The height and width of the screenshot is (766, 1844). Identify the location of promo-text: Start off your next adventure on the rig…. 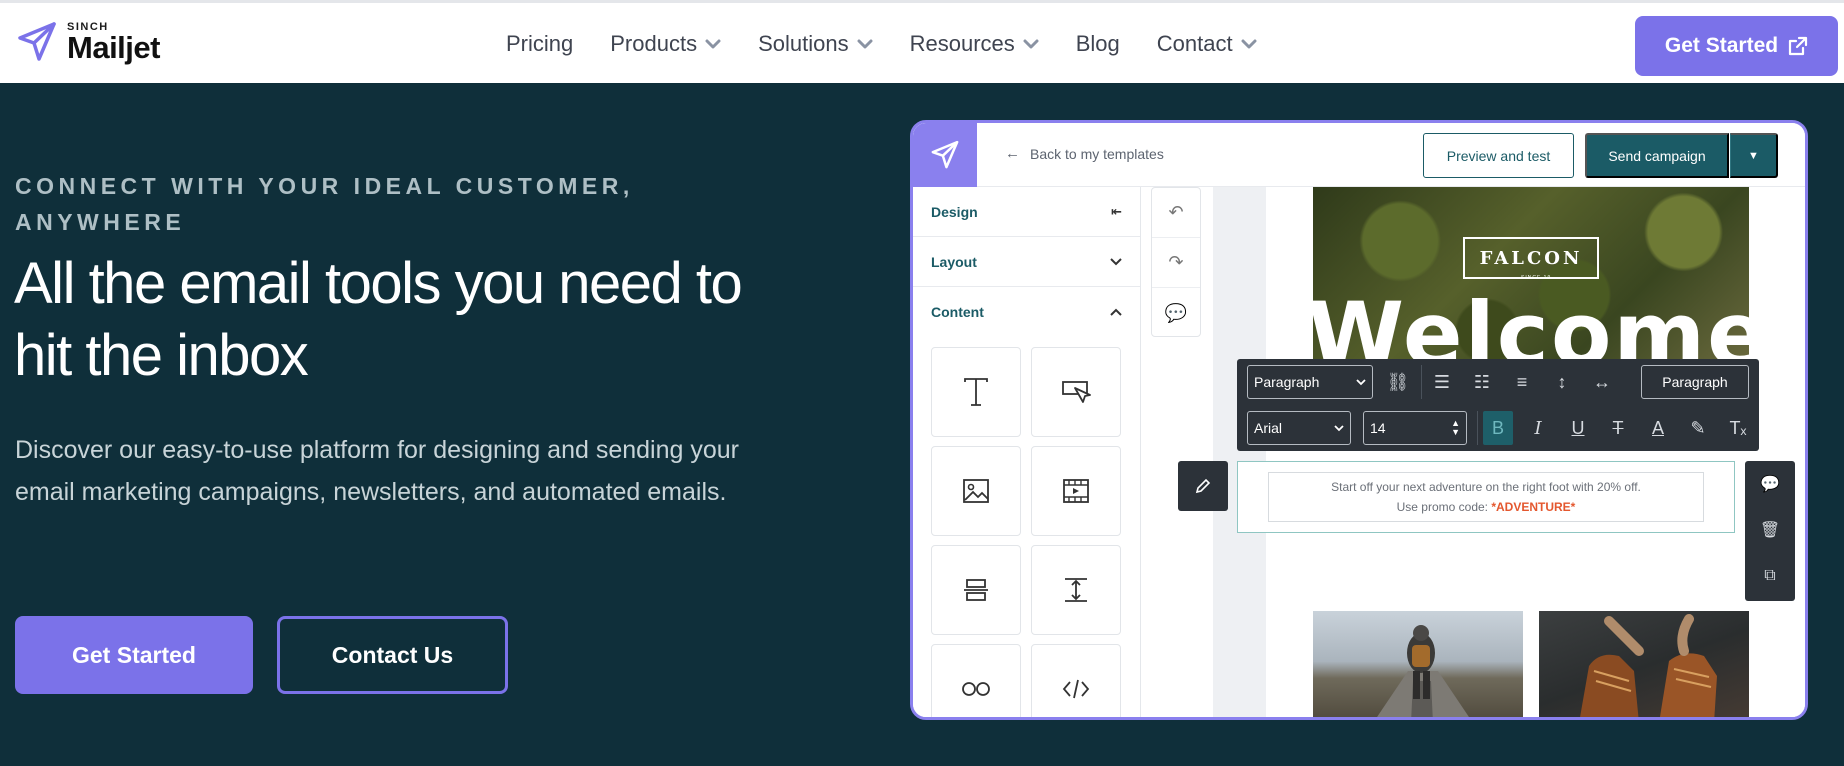
(1486, 497).